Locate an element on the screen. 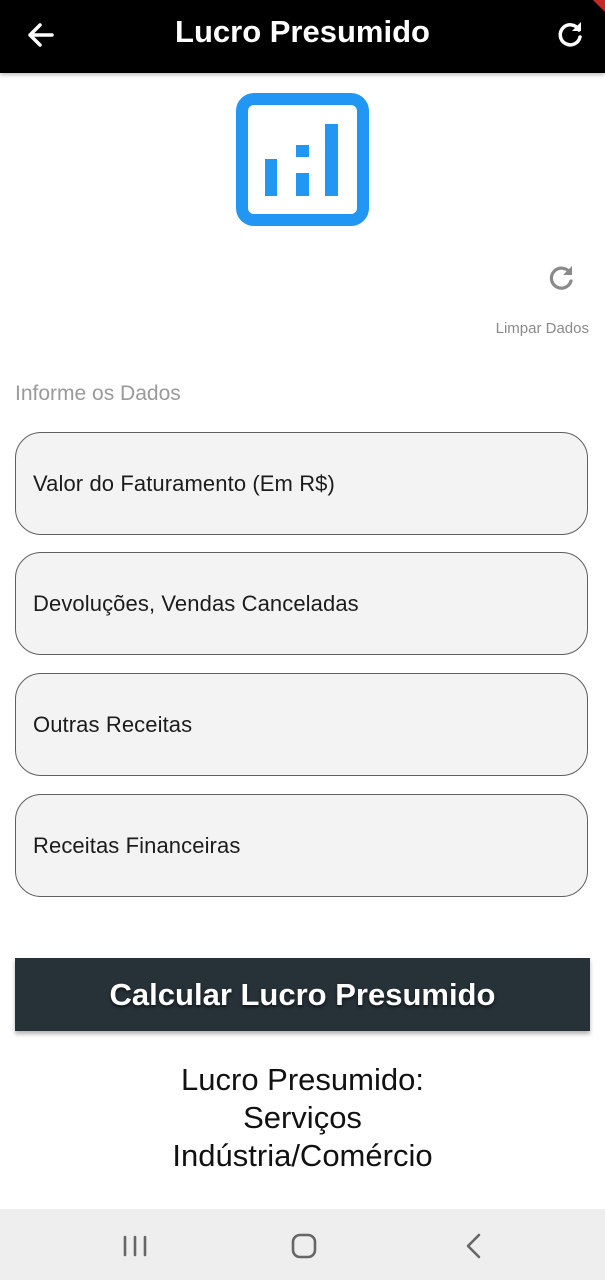 The height and width of the screenshot is (1280, 605). recent-apps-icon is located at coordinates (135, 1246).